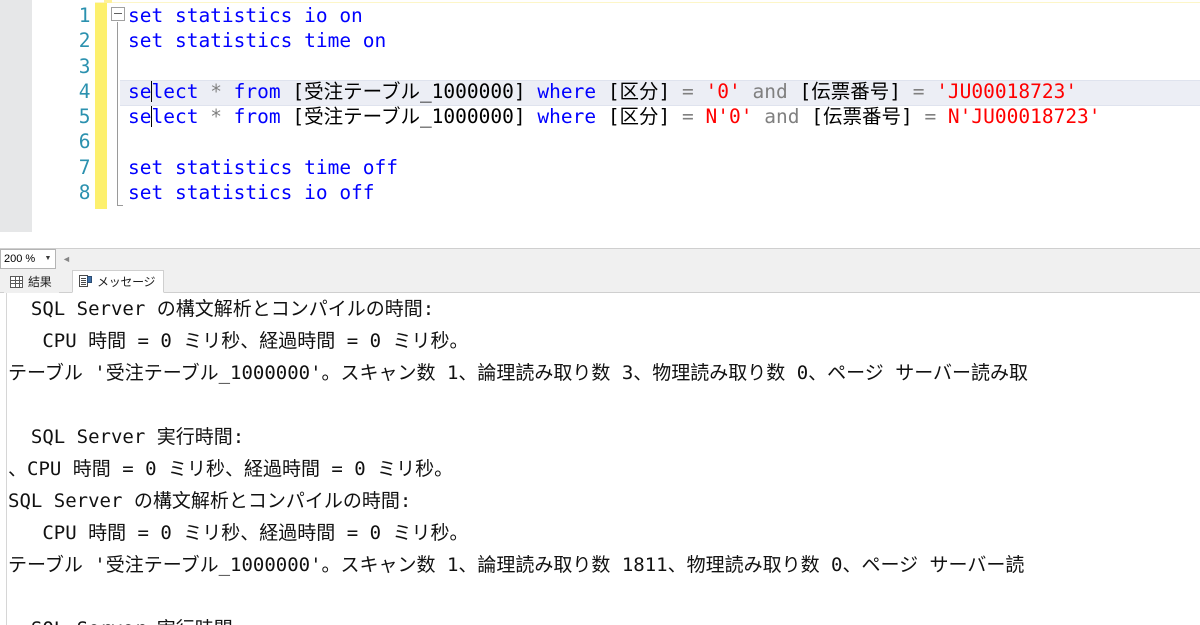 This screenshot has width=1200, height=625. I want to click on line-number: 6, so click(84, 142).